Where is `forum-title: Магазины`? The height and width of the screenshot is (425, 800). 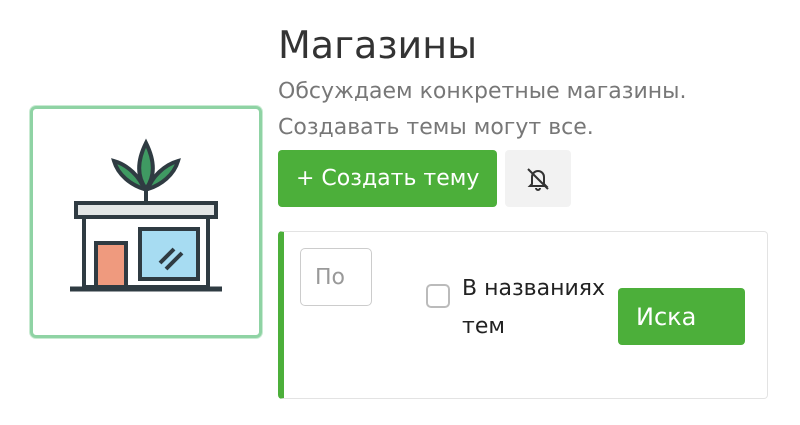 forum-title: Магазины is located at coordinates (378, 45).